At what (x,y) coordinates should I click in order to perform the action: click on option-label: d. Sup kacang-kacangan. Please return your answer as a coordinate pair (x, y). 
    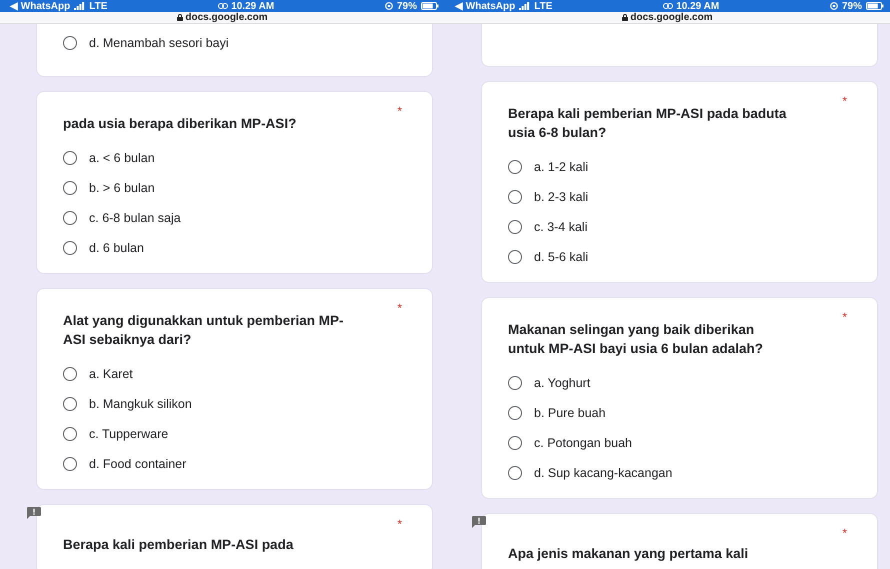
    Looking at the image, I should click on (603, 473).